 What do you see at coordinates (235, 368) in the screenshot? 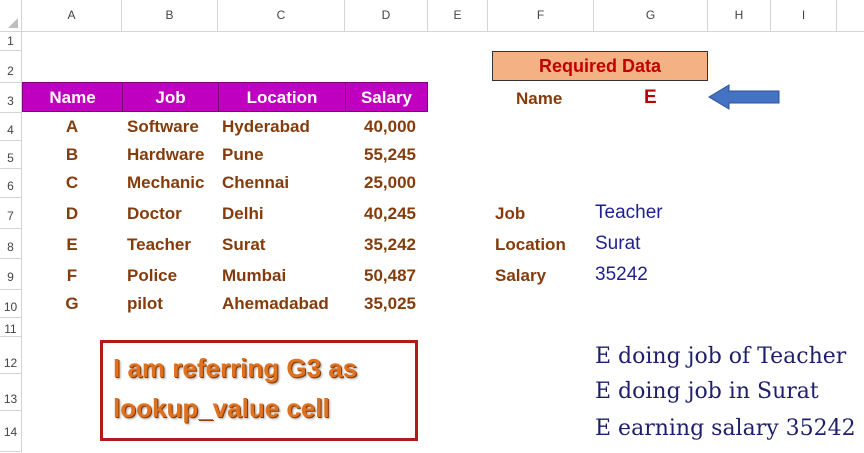
I see `note-line-1: I am referring G3 as` at bounding box center [235, 368].